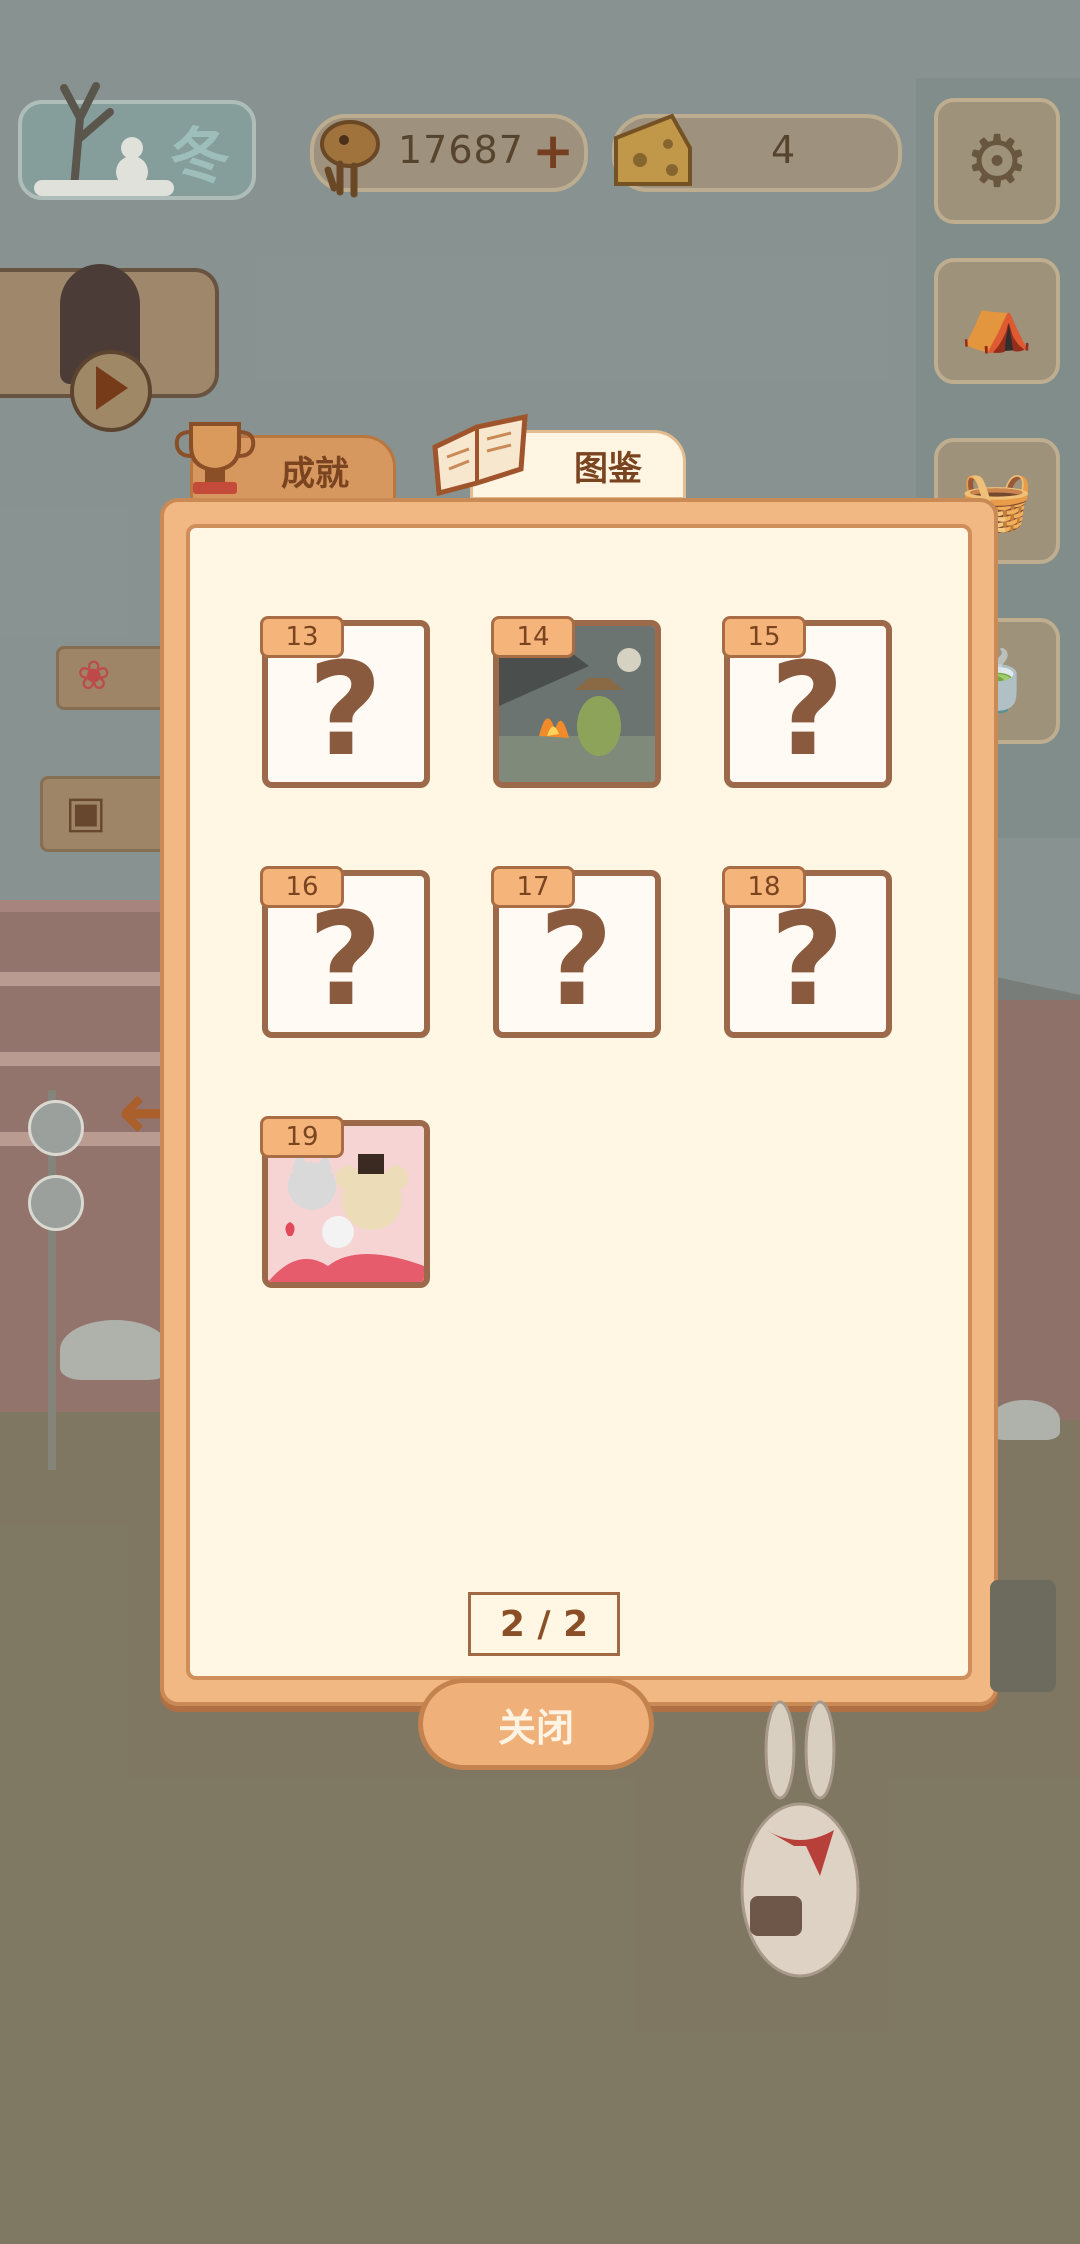 The height and width of the screenshot is (2244, 1080). What do you see at coordinates (764, 887) in the screenshot?
I see `card-number: 18` at bounding box center [764, 887].